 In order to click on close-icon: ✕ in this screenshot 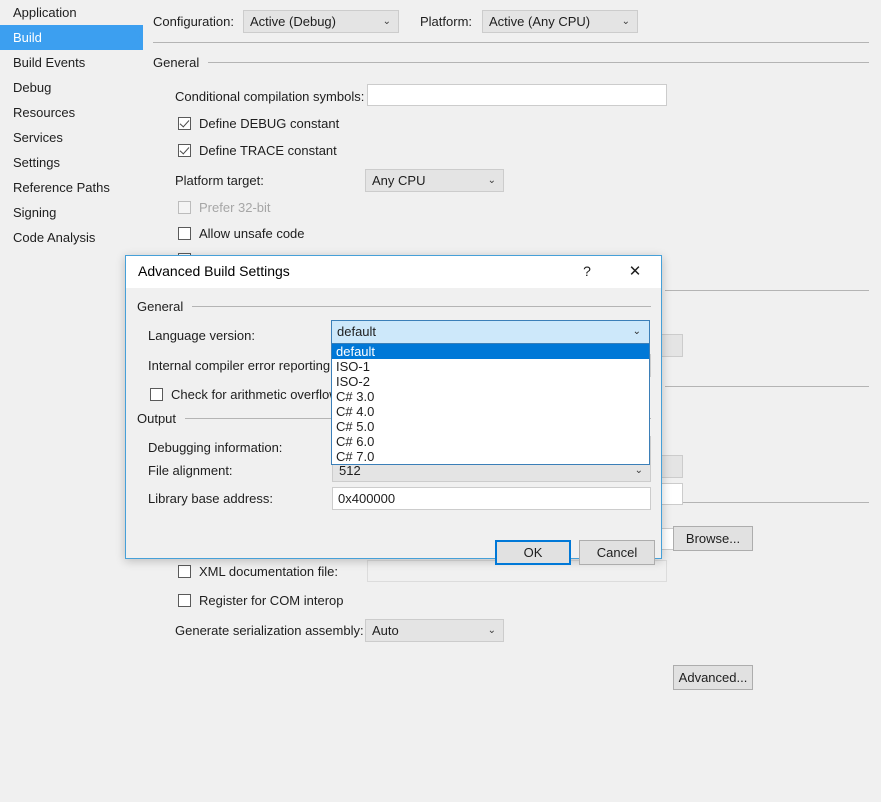, I will do `click(635, 271)`.